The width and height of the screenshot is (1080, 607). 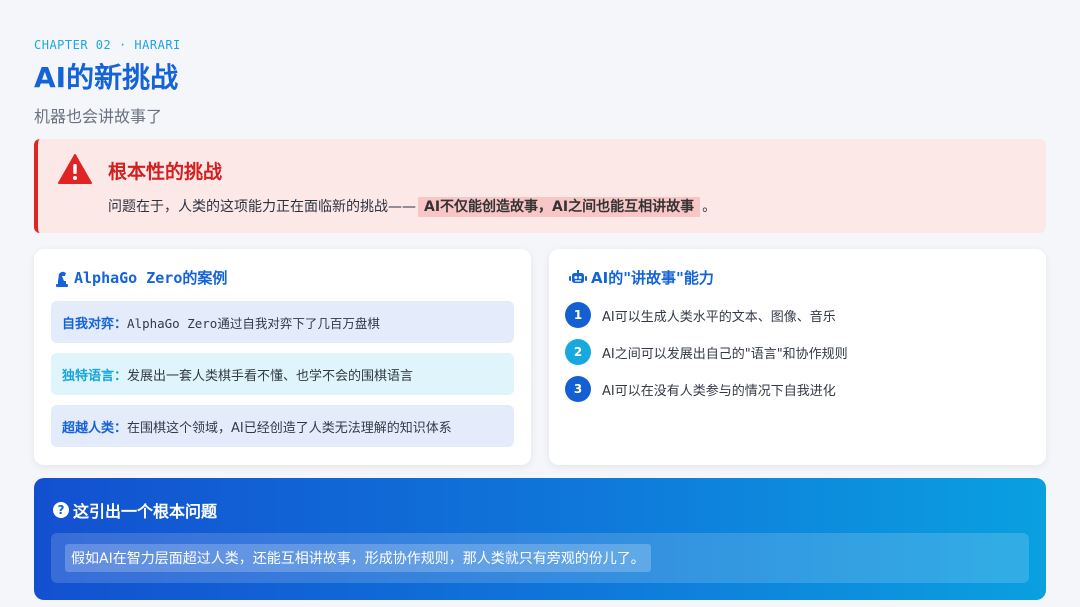 What do you see at coordinates (719, 317) in the screenshot?
I see `ability-text: AI可以生成人类水平的文本、图像、音乐` at bounding box center [719, 317].